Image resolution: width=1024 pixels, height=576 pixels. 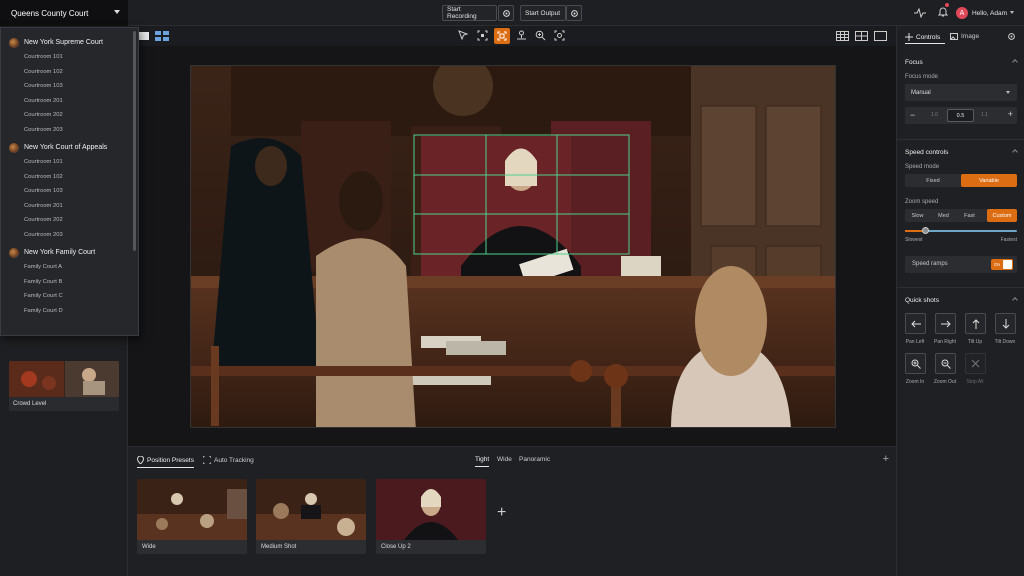 I want to click on dropdown-scrollbar, so click(x=134, y=141).